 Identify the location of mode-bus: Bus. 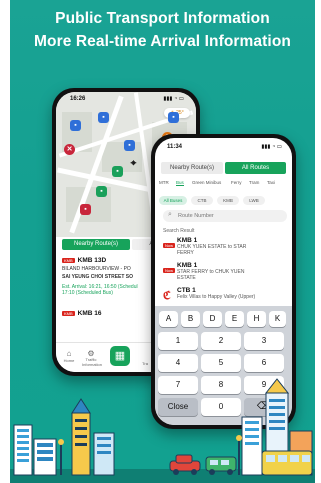
(180, 183).